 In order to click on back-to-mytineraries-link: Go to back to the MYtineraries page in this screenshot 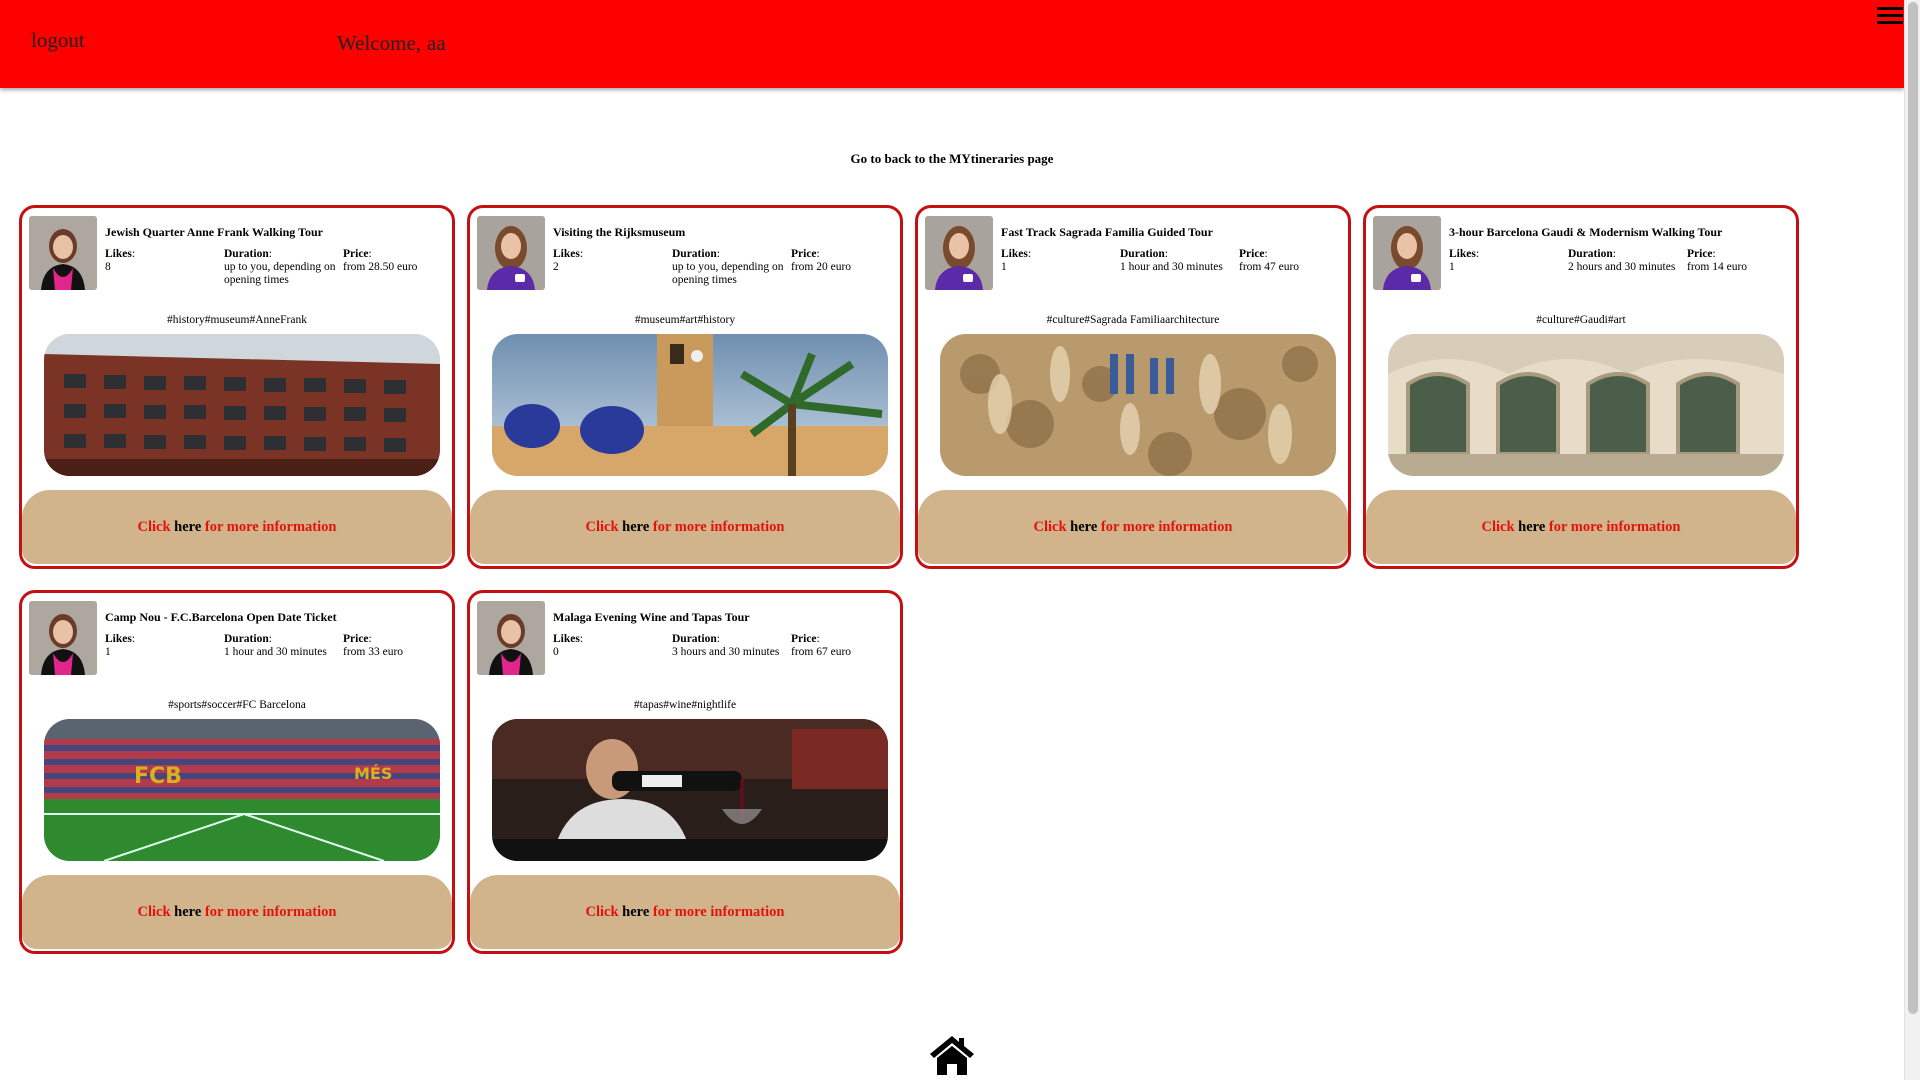, I will do `click(952, 159)`.